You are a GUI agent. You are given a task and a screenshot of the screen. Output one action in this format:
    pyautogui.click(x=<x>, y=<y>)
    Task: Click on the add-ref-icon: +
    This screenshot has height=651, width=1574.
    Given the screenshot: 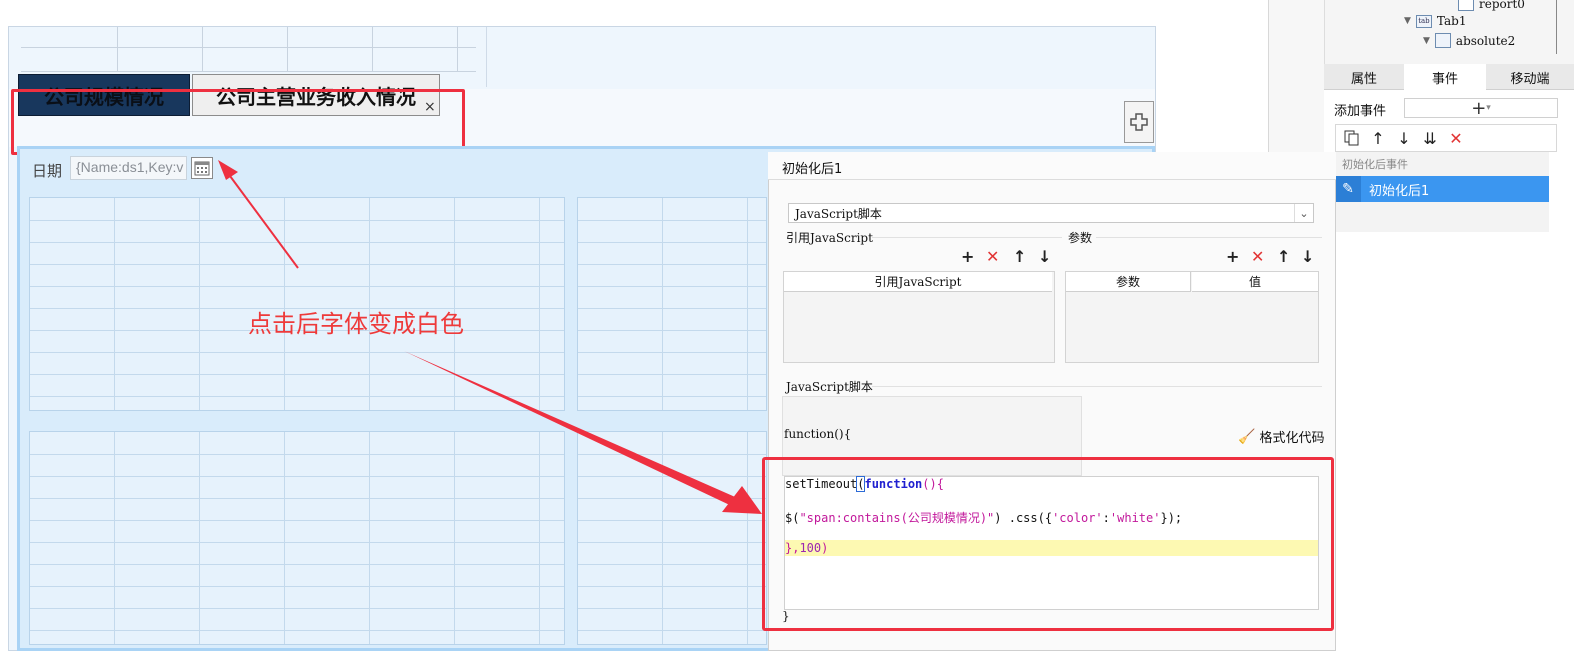 What is the action you would take?
    pyautogui.click(x=967, y=257)
    